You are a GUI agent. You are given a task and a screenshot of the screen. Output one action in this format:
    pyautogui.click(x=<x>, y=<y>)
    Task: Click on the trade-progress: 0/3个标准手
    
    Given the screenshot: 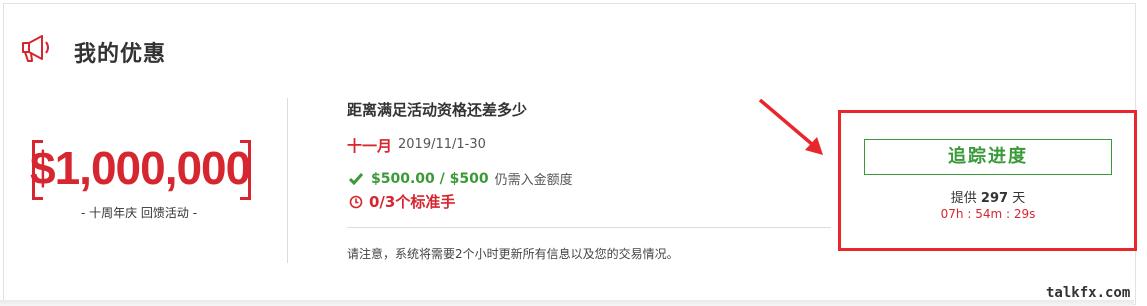 What is the action you would take?
    pyautogui.click(x=402, y=201)
    